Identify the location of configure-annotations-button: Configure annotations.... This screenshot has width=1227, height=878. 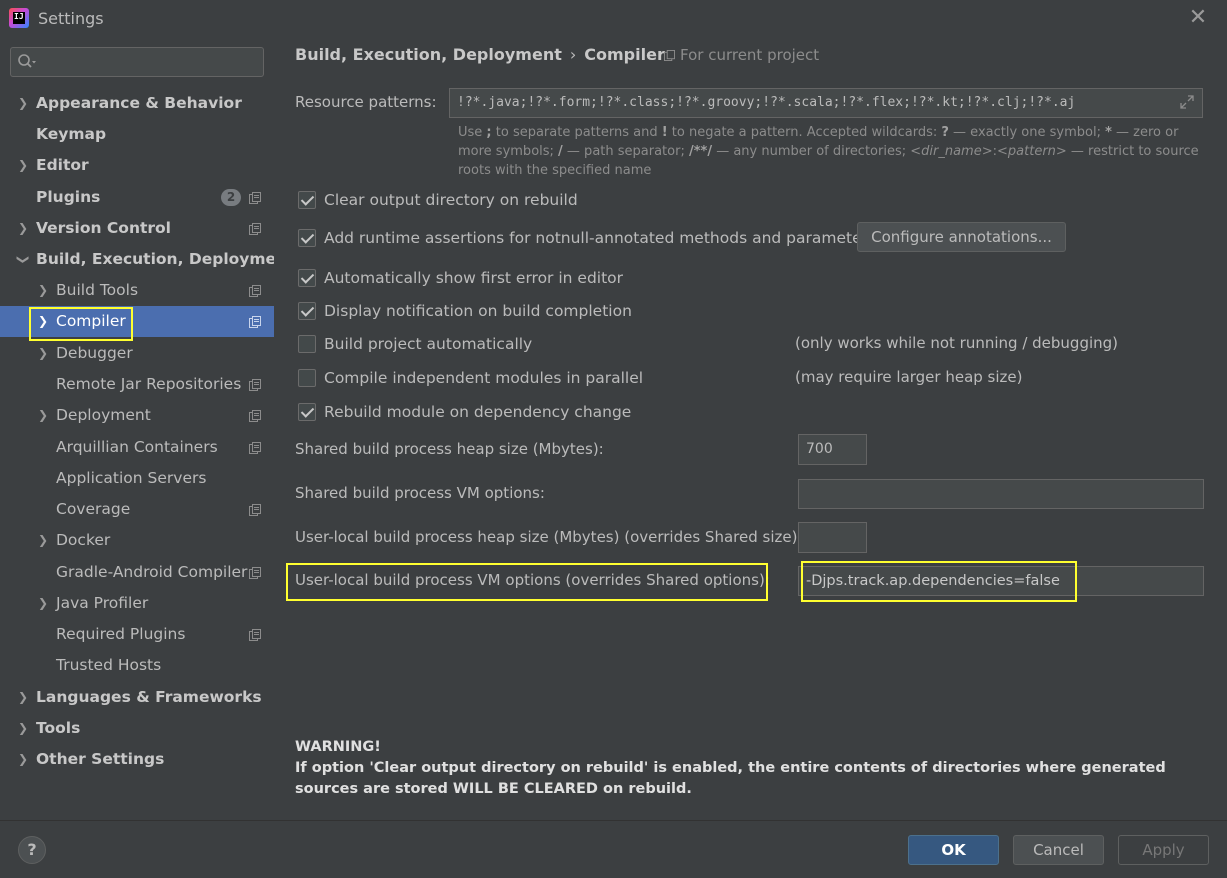
(961, 237).